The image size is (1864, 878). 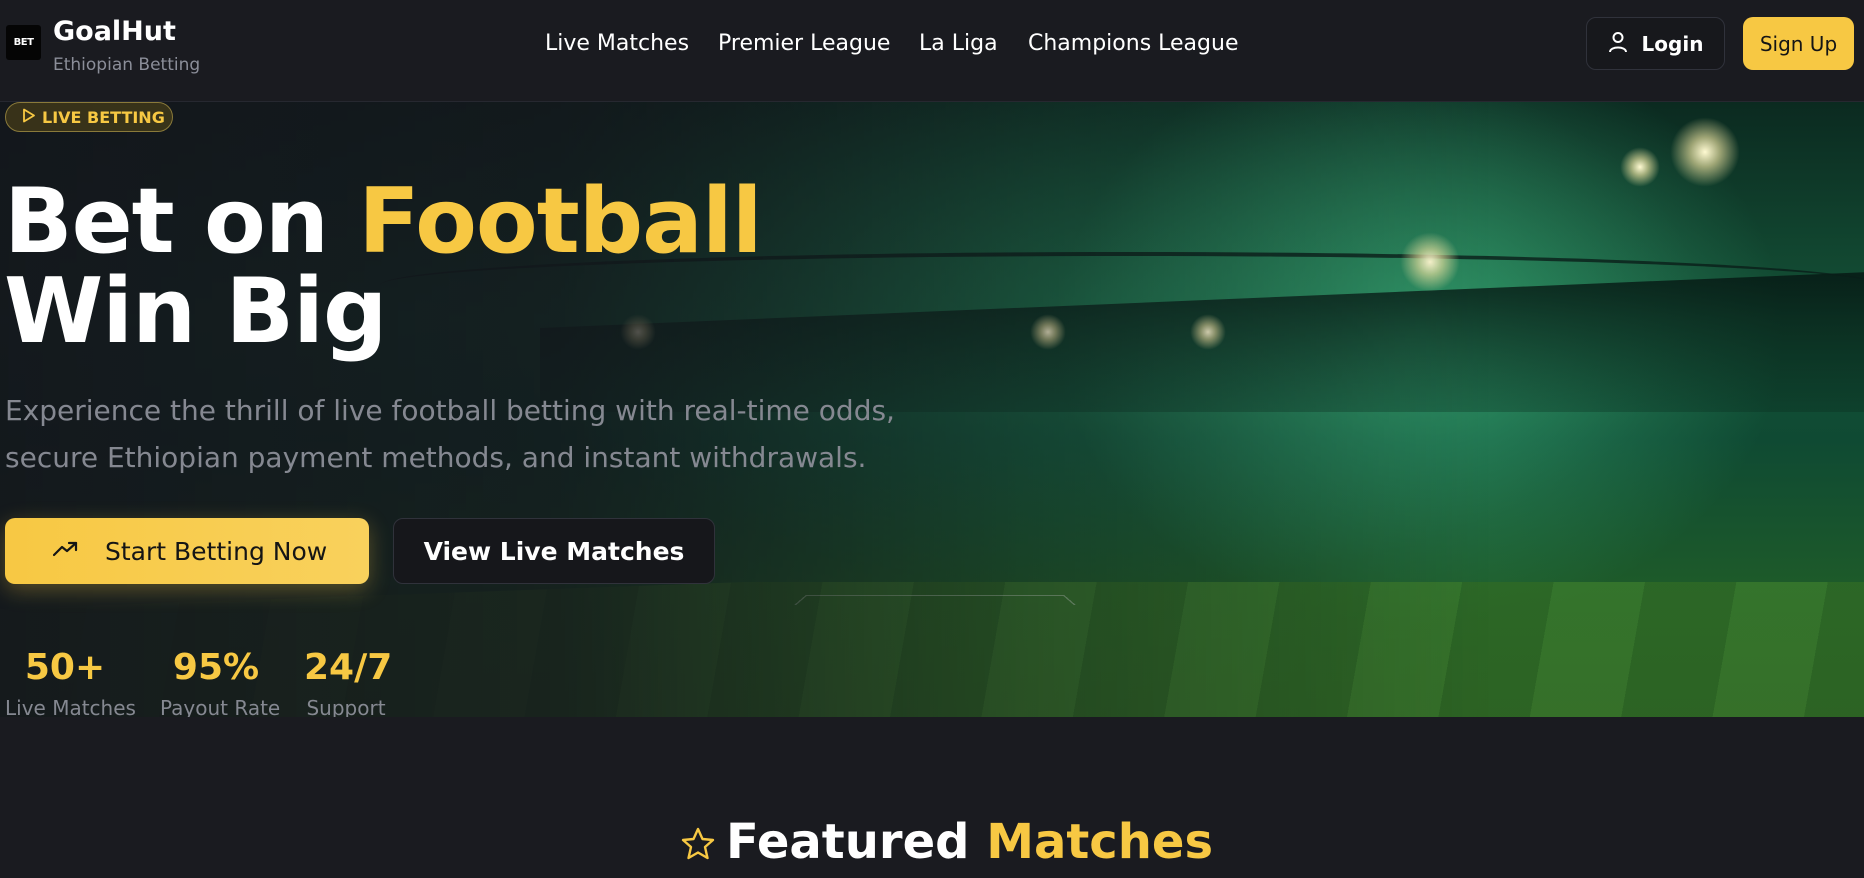 I want to click on stat-value: 95%, so click(x=216, y=667).